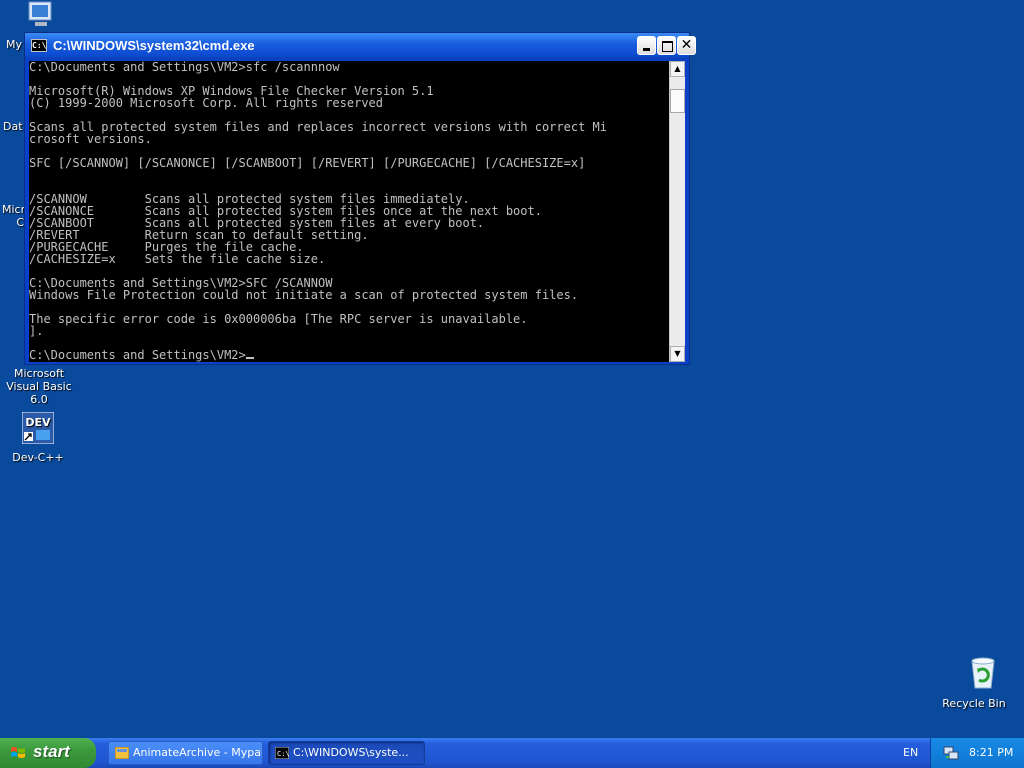 The image size is (1024, 768). I want to click on start-button: start, so click(48, 753).